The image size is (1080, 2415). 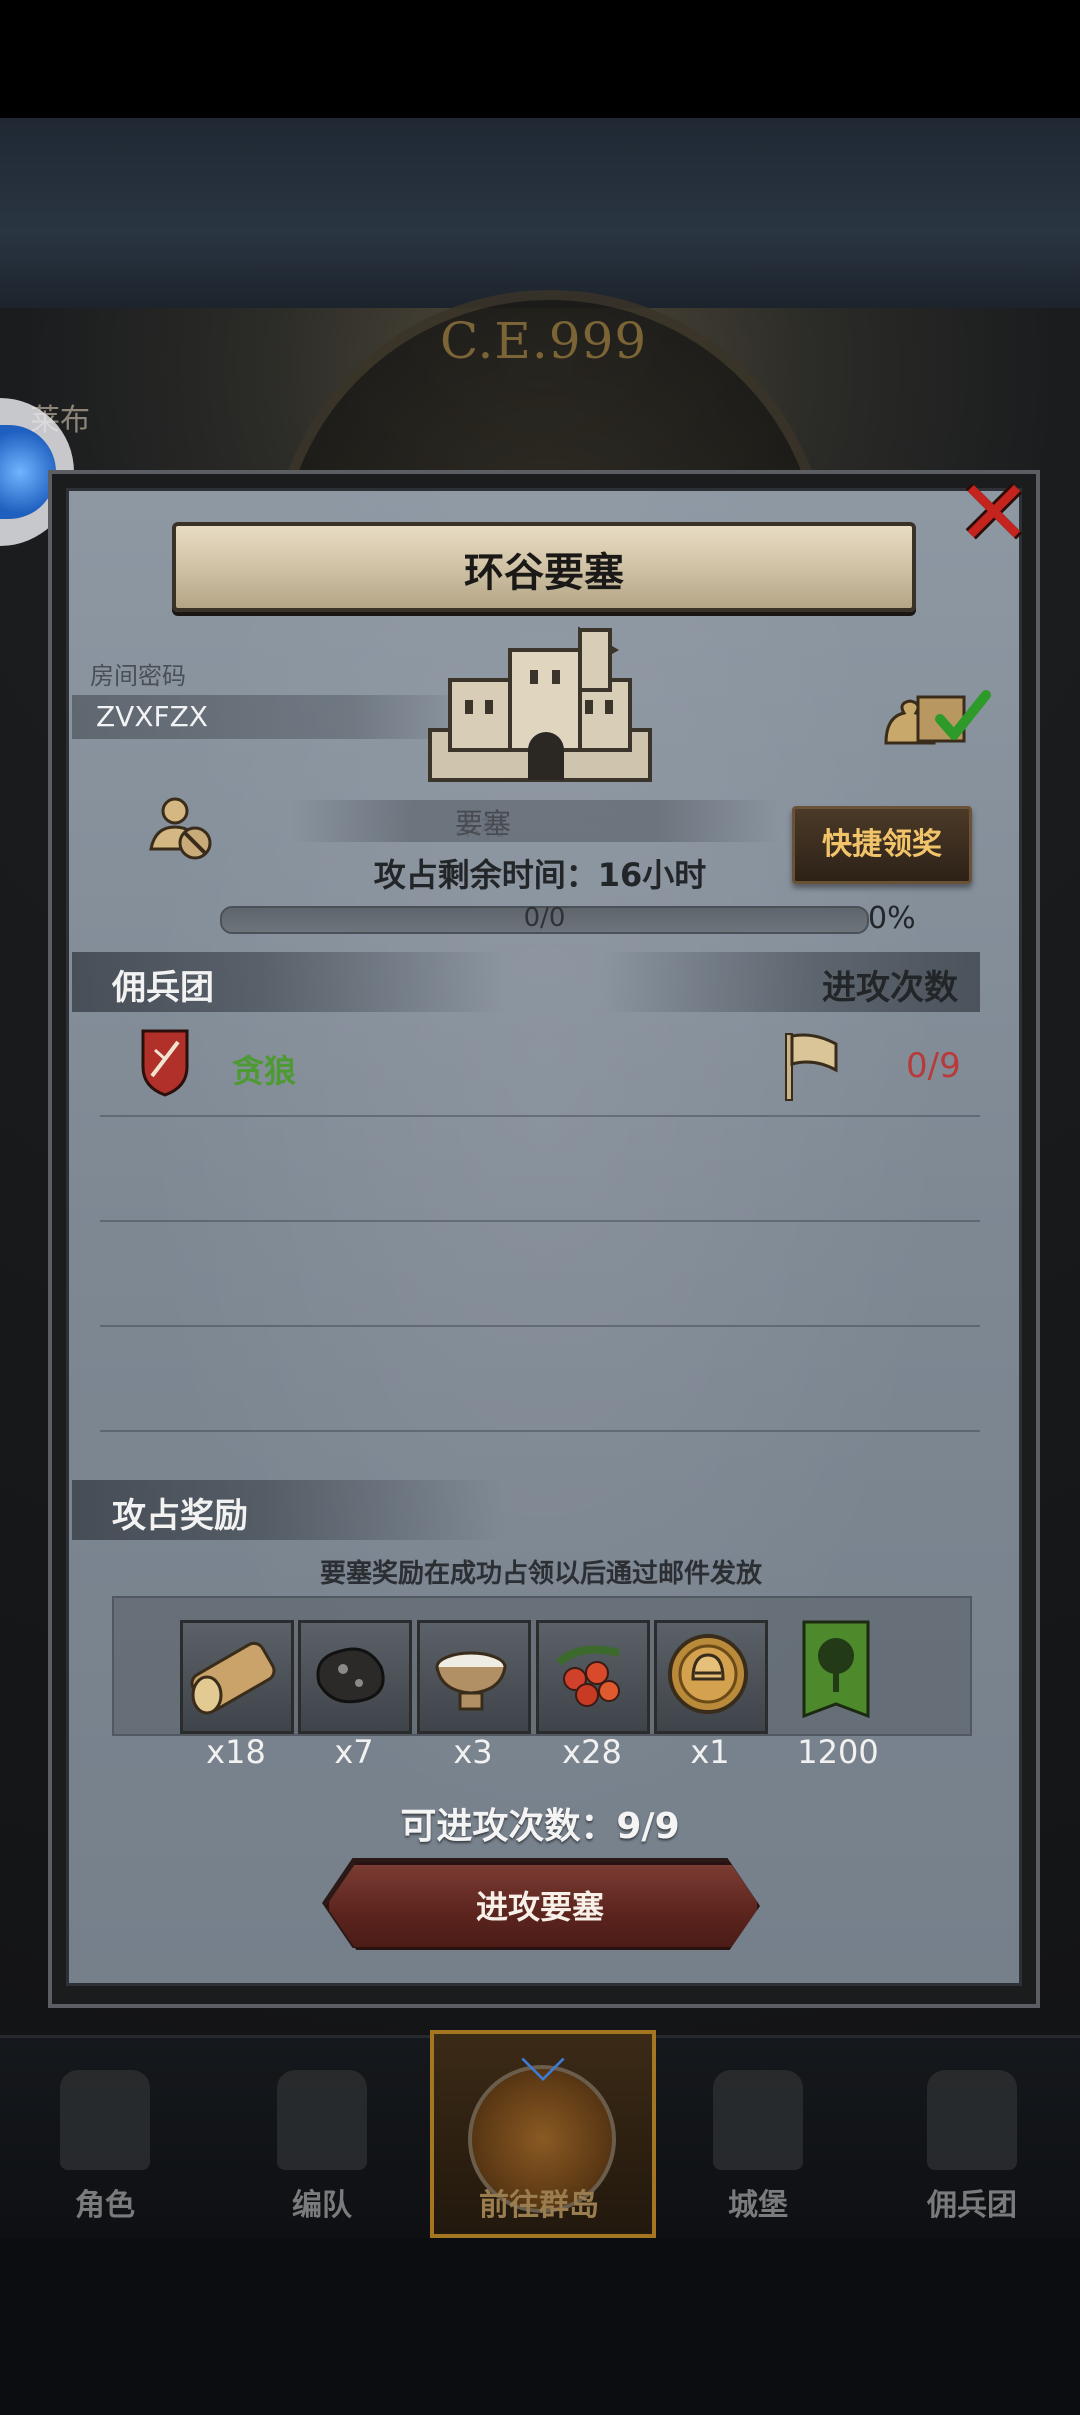 I want to click on nav-label: 佣兵团, so click(x=972, y=2205).